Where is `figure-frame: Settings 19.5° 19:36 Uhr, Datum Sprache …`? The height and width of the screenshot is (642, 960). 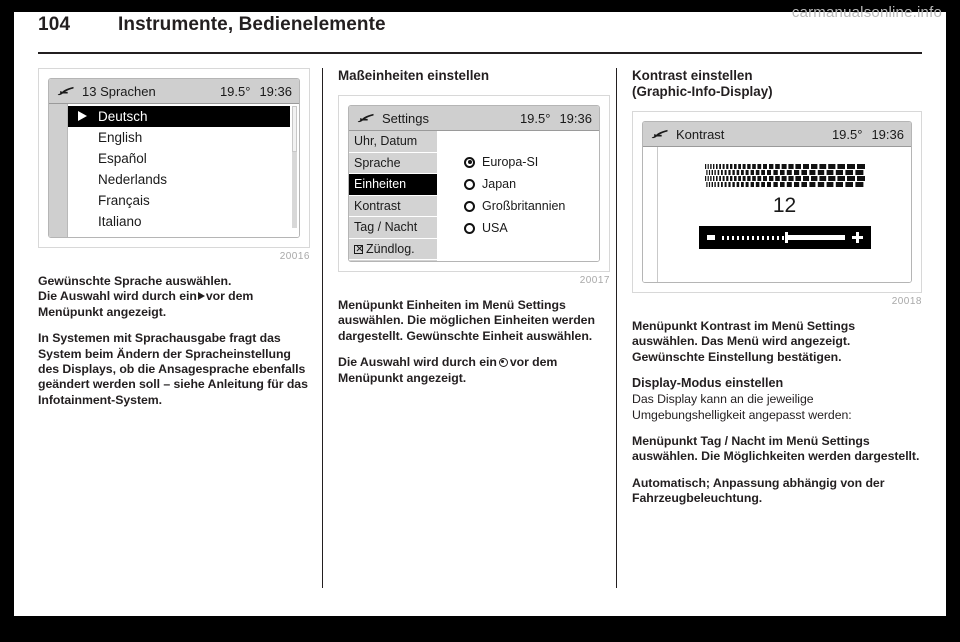
figure-frame: Settings 19.5° 19:36 Uhr, Datum Sprache … is located at coordinates (474, 183).